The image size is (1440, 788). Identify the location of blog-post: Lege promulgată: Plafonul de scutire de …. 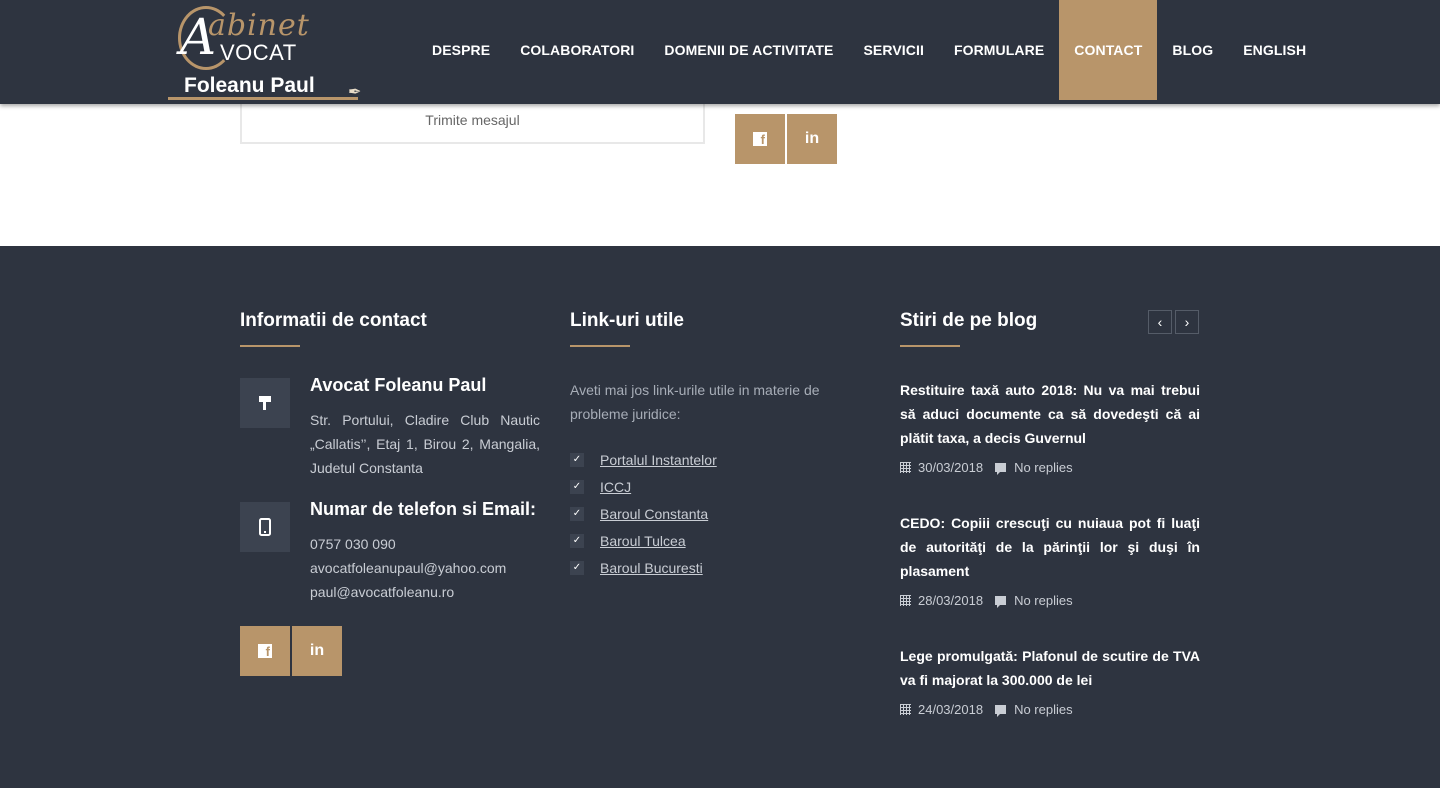
(1050, 680).